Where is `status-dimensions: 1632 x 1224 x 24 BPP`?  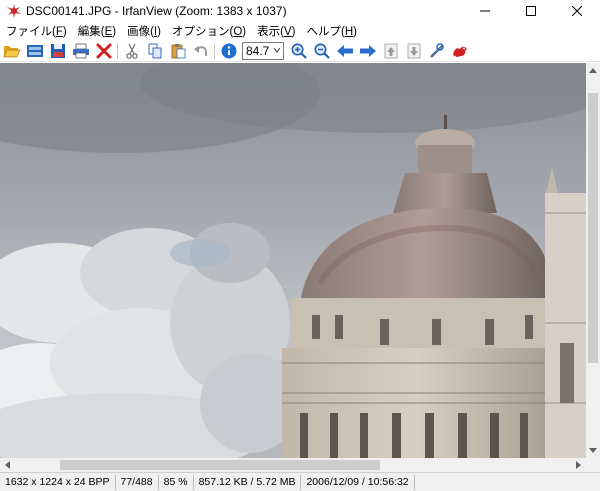 status-dimensions: 1632 x 1224 x 24 BPP is located at coordinates (58, 482).